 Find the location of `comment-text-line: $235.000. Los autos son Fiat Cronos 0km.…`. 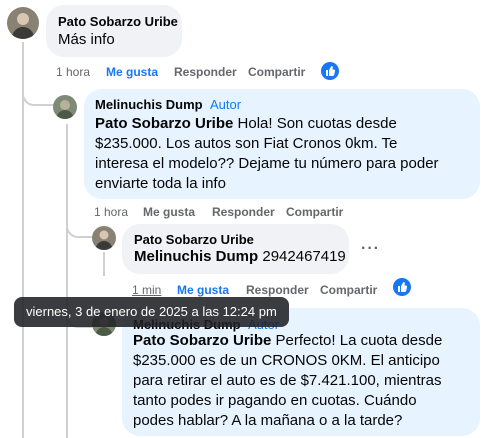

comment-text-line: $235.000. Los autos son Fiat Cronos 0km.… is located at coordinates (246, 143).